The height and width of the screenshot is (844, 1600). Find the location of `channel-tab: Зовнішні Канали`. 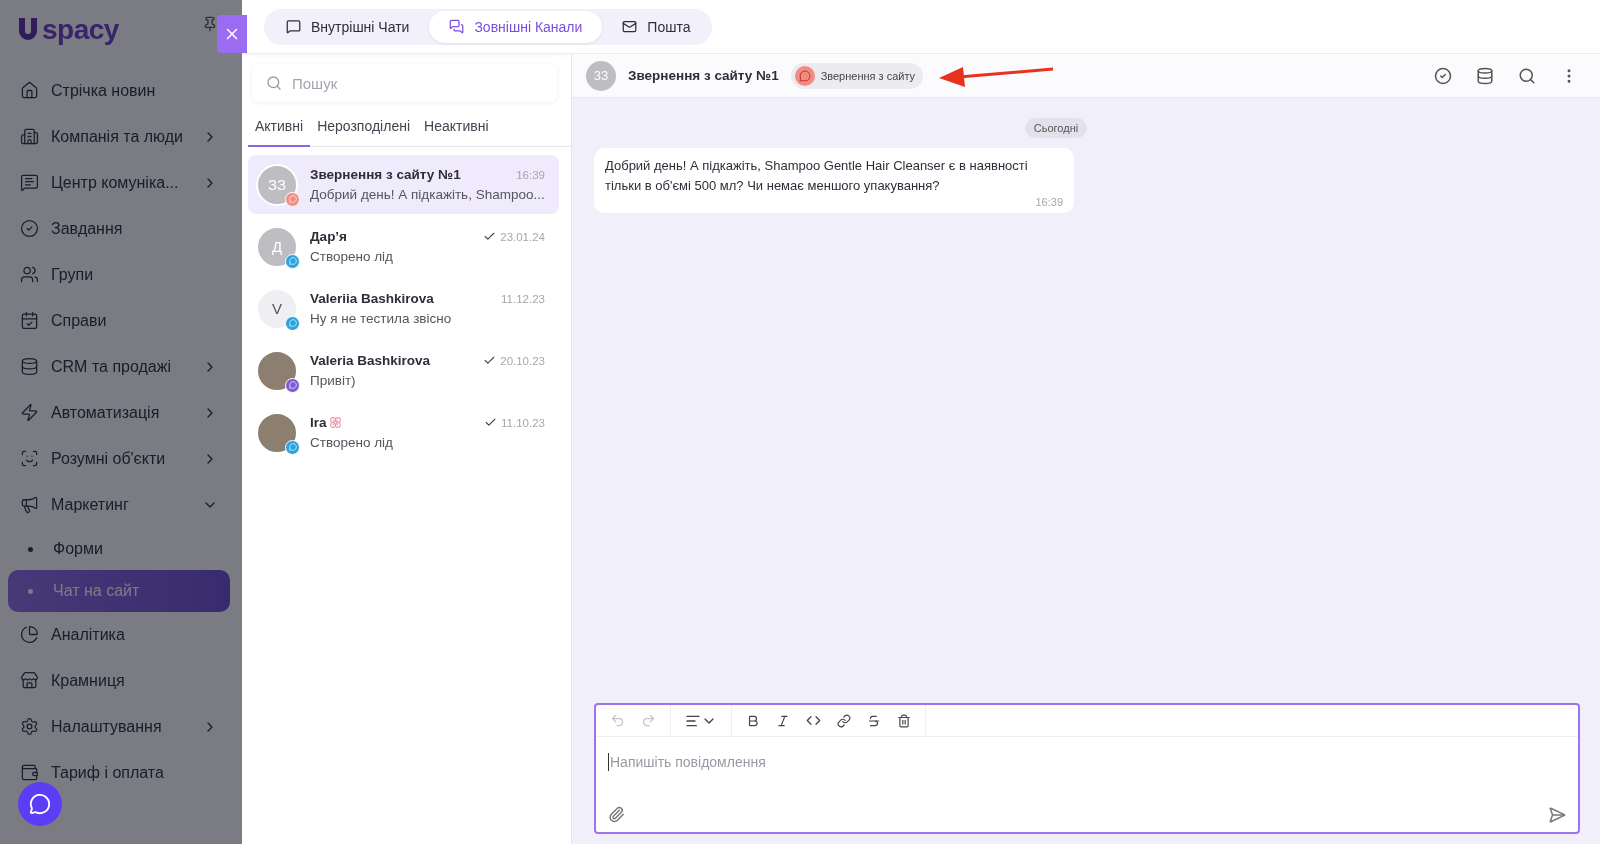

channel-tab: Зовнішні Канали is located at coordinates (516, 26).